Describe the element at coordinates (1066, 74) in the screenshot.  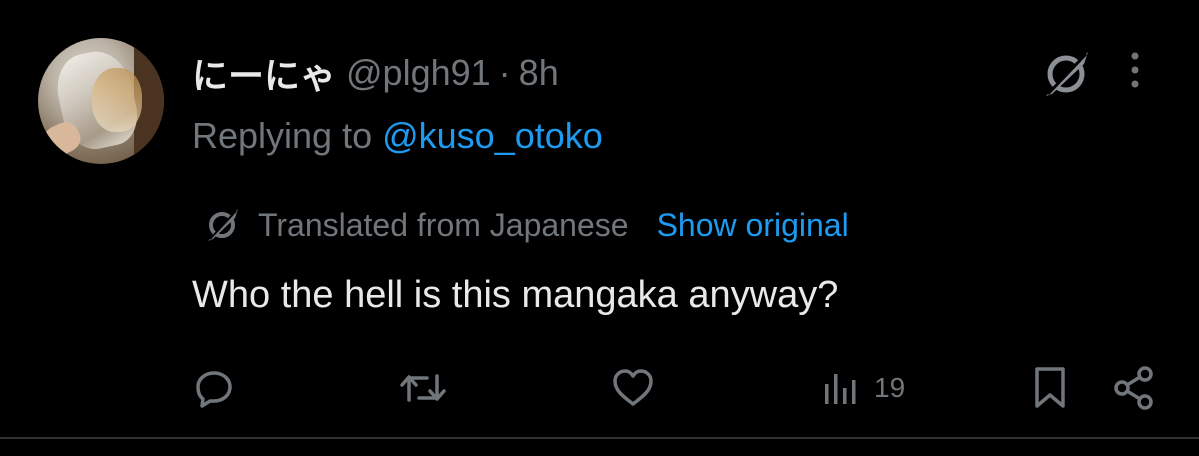
I see `grok-icon` at that location.